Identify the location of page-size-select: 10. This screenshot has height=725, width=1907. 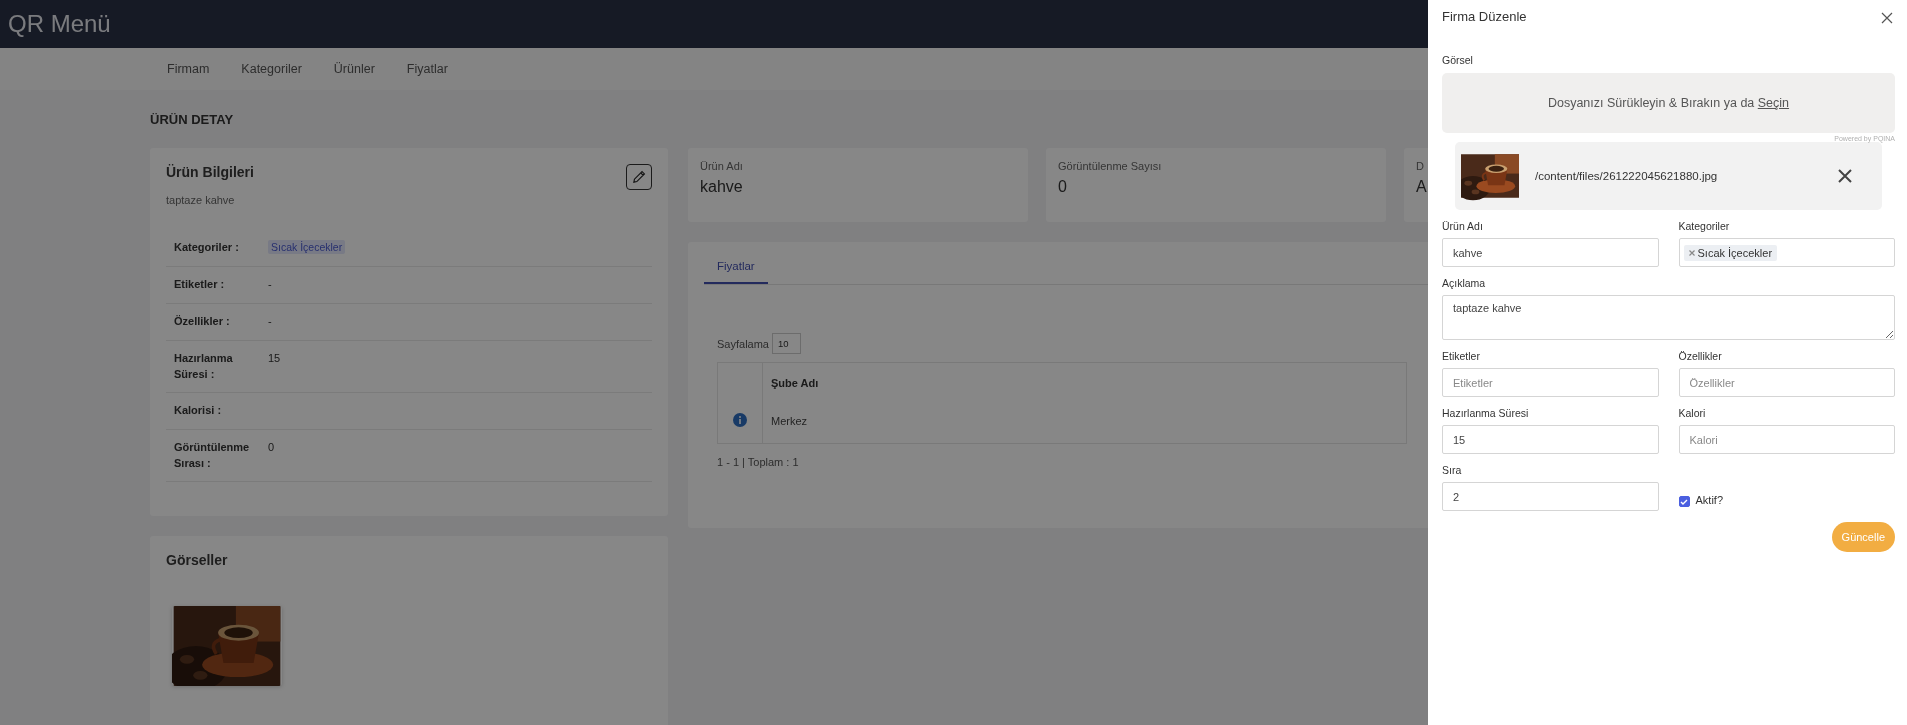
(786, 343).